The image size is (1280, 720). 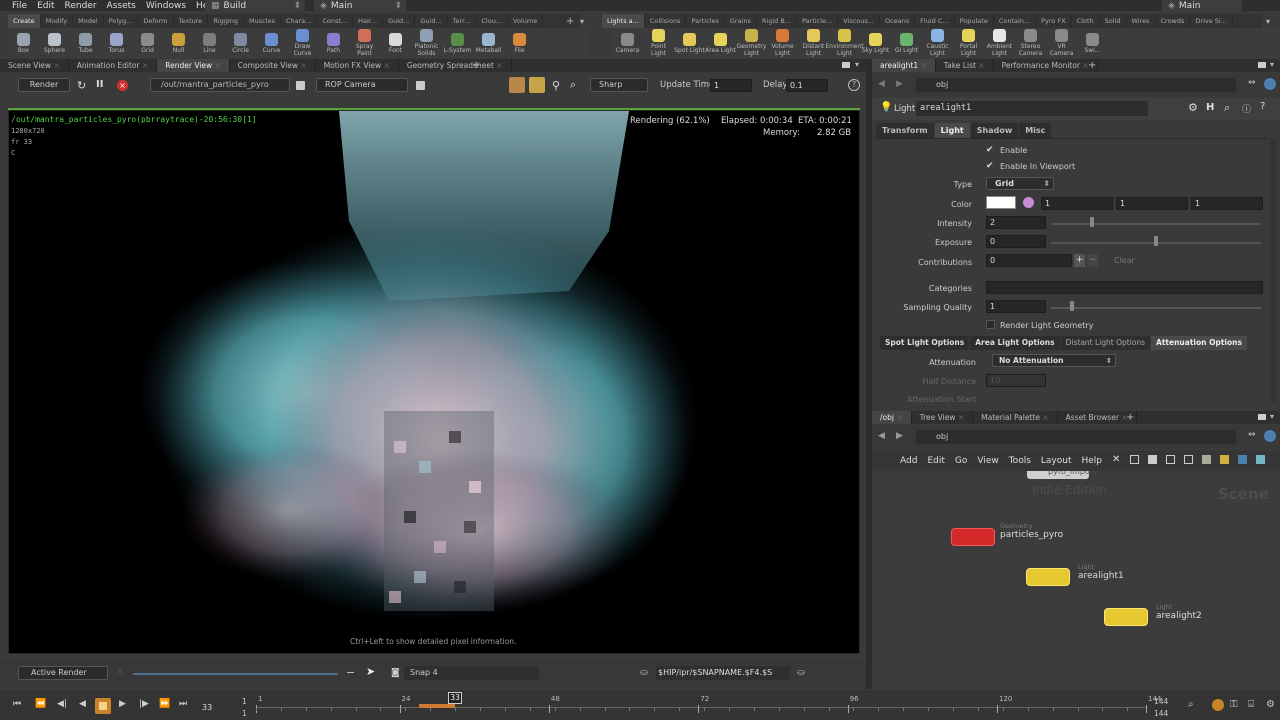 I want to click on shelf-add-icon: +, so click(x=570, y=21).